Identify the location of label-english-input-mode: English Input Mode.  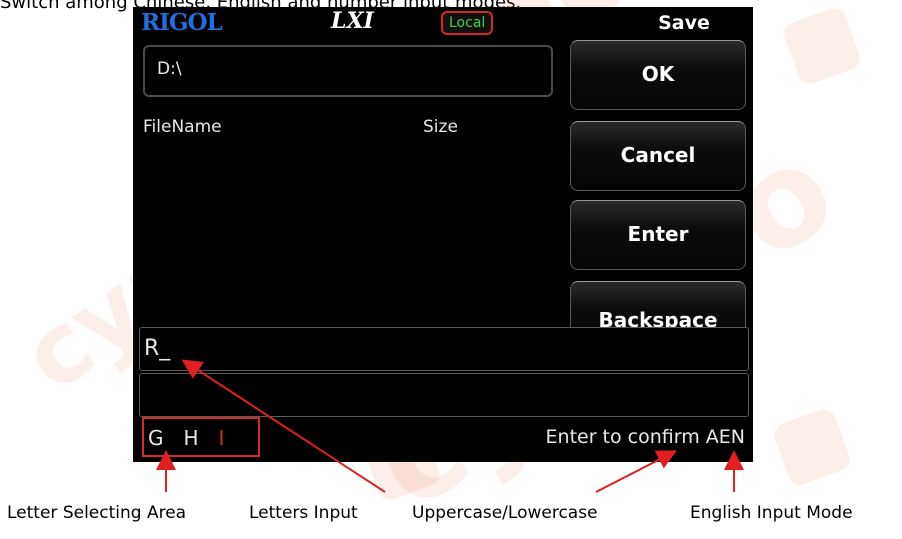
(771, 513).